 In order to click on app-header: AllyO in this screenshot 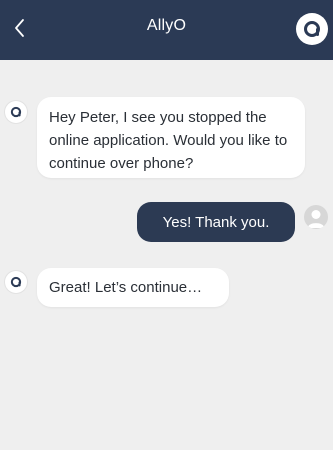, I will do `click(166, 30)`.